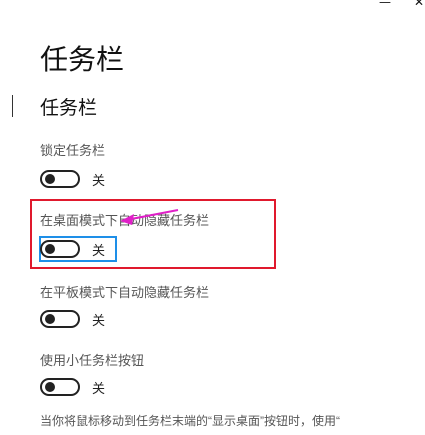  I want to click on page-title: 任务栏, so click(82, 59).